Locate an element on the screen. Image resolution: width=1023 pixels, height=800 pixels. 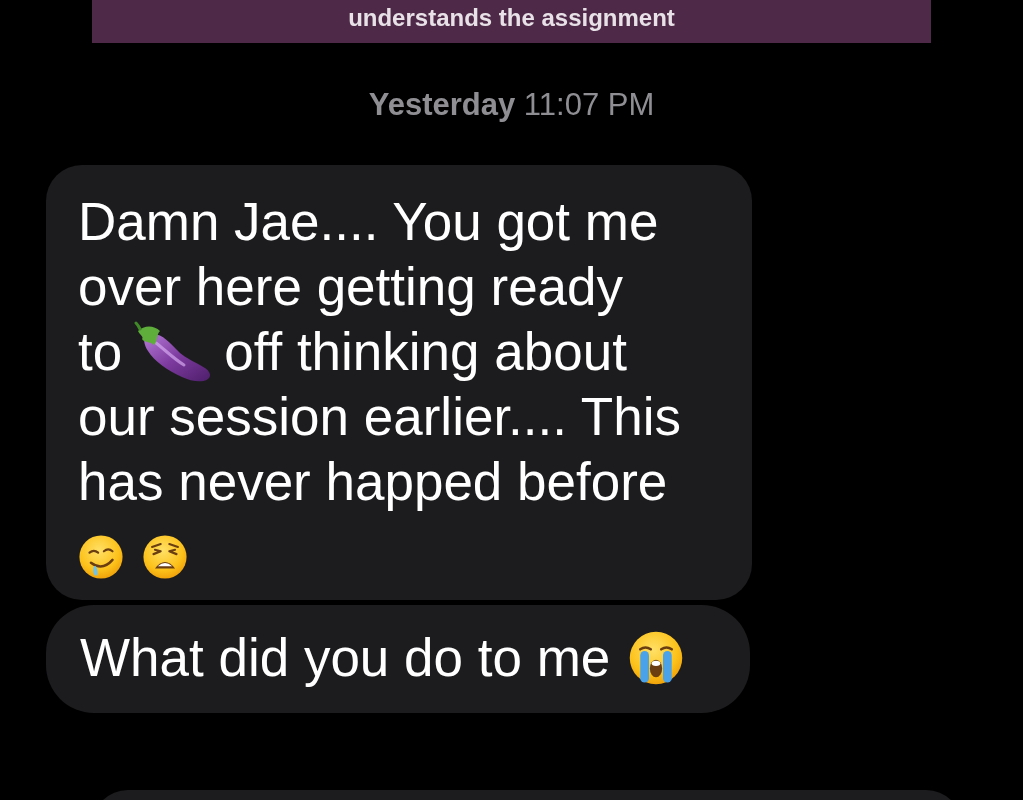
message-text: What did you do to me is located at coordinates (345, 658).